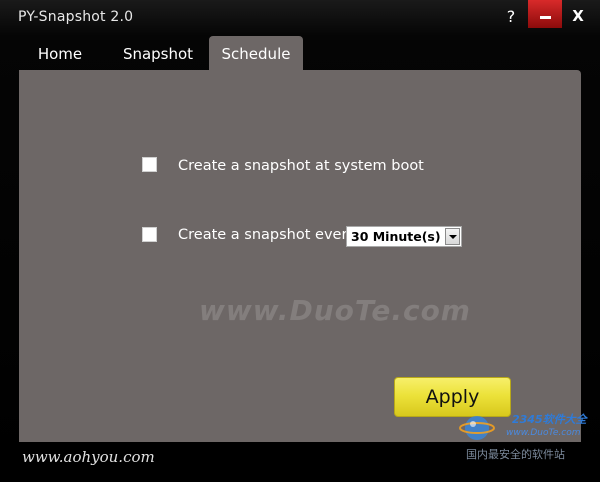 This screenshot has width=600, height=482. What do you see at coordinates (60, 53) in the screenshot?
I see `tab-home: Home` at bounding box center [60, 53].